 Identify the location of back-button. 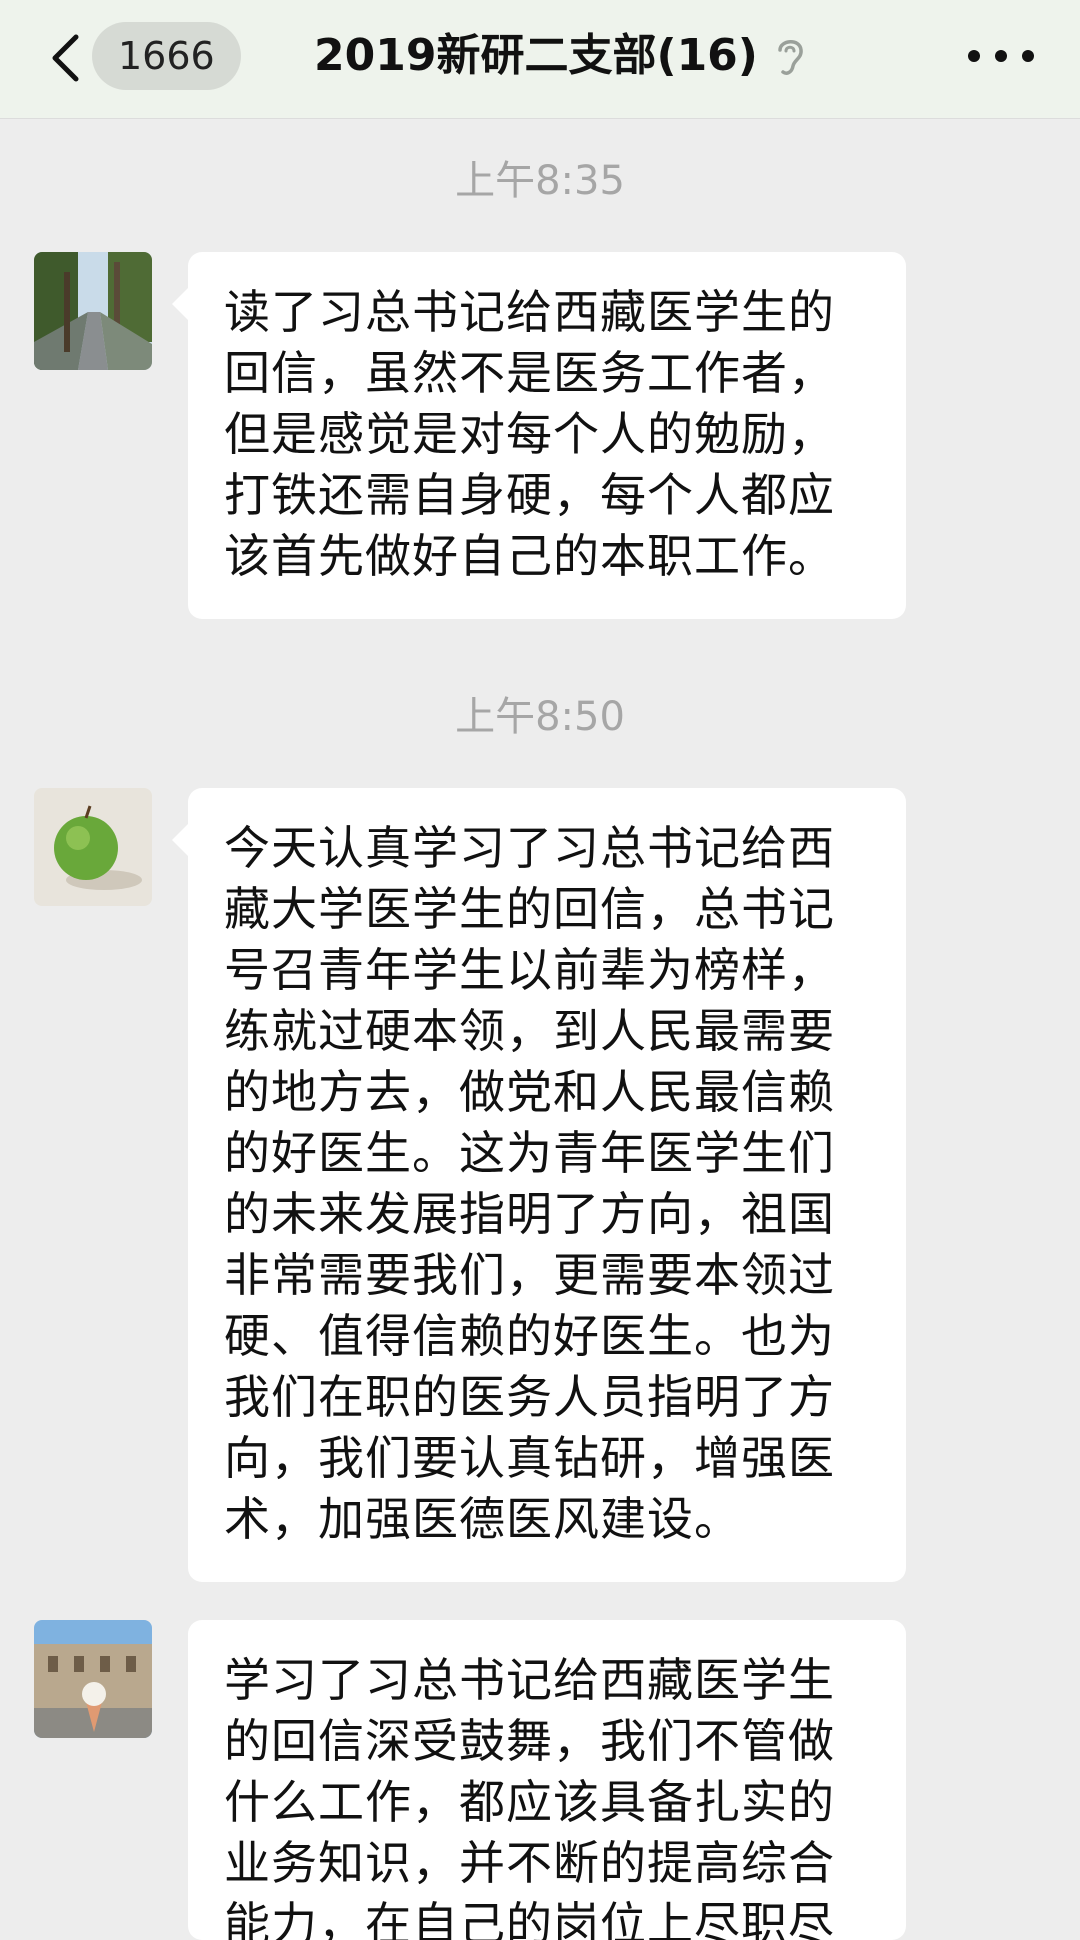
(65, 58).